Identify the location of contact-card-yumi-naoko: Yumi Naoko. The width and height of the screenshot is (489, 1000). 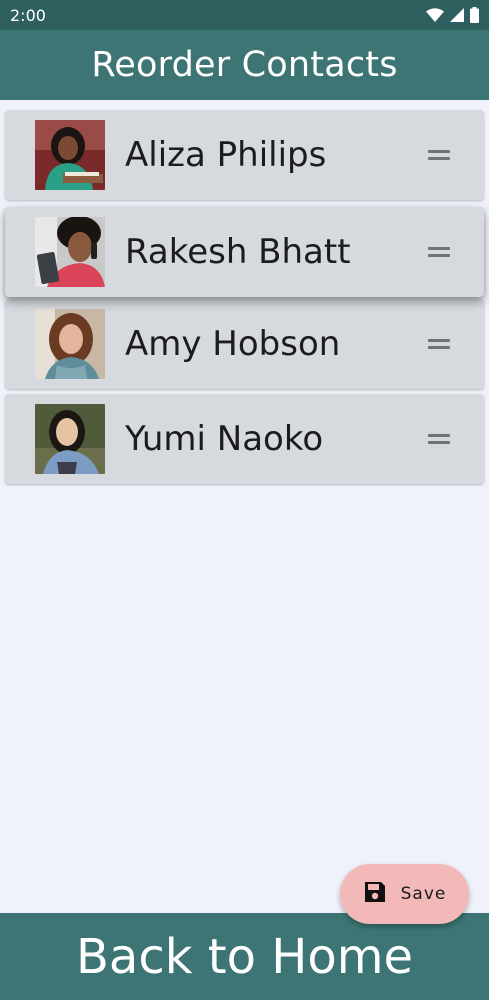
(244, 439).